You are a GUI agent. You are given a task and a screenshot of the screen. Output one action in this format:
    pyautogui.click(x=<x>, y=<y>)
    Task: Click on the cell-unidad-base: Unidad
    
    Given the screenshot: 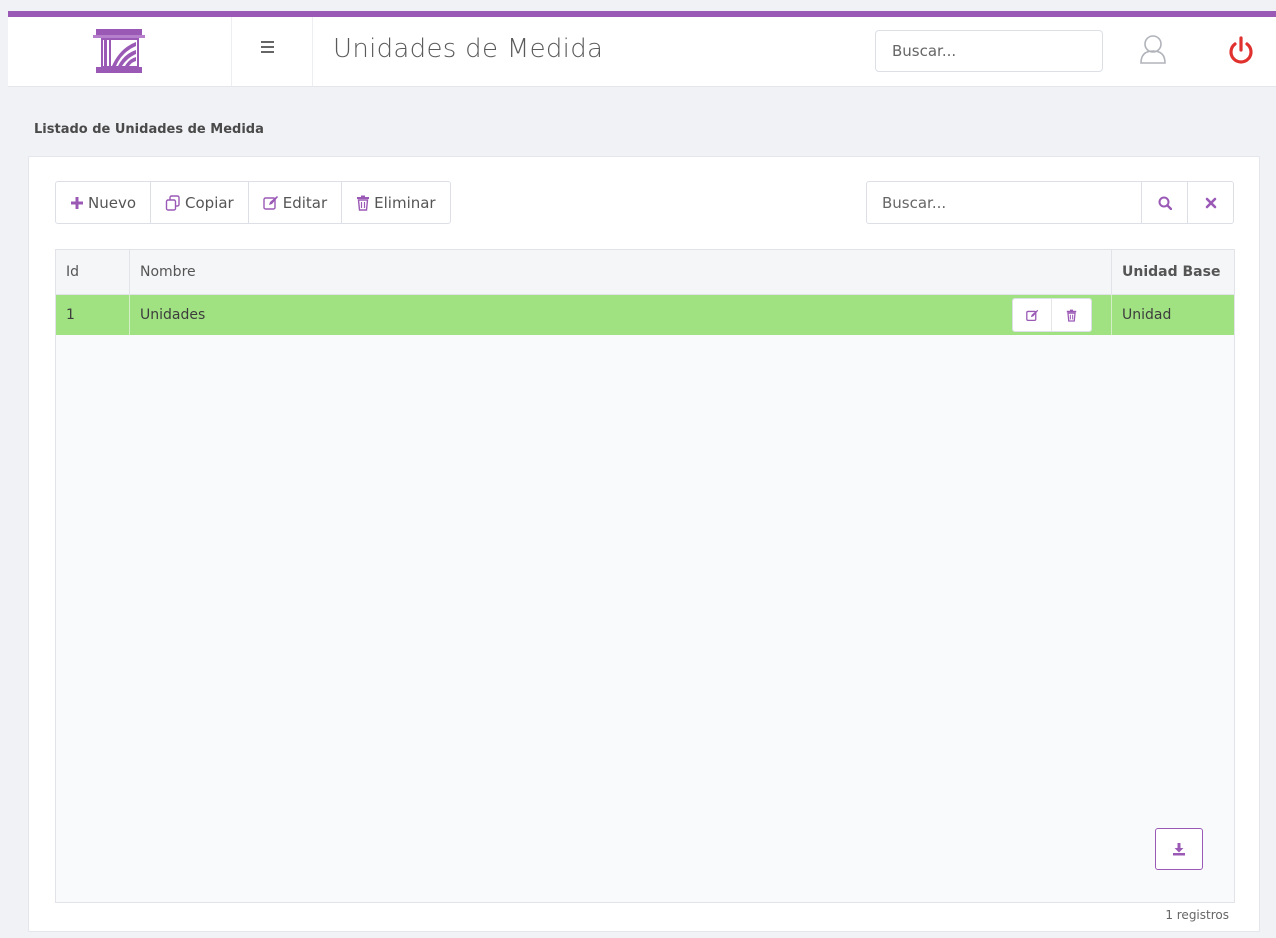 What is the action you would take?
    pyautogui.click(x=1147, y=315)
    